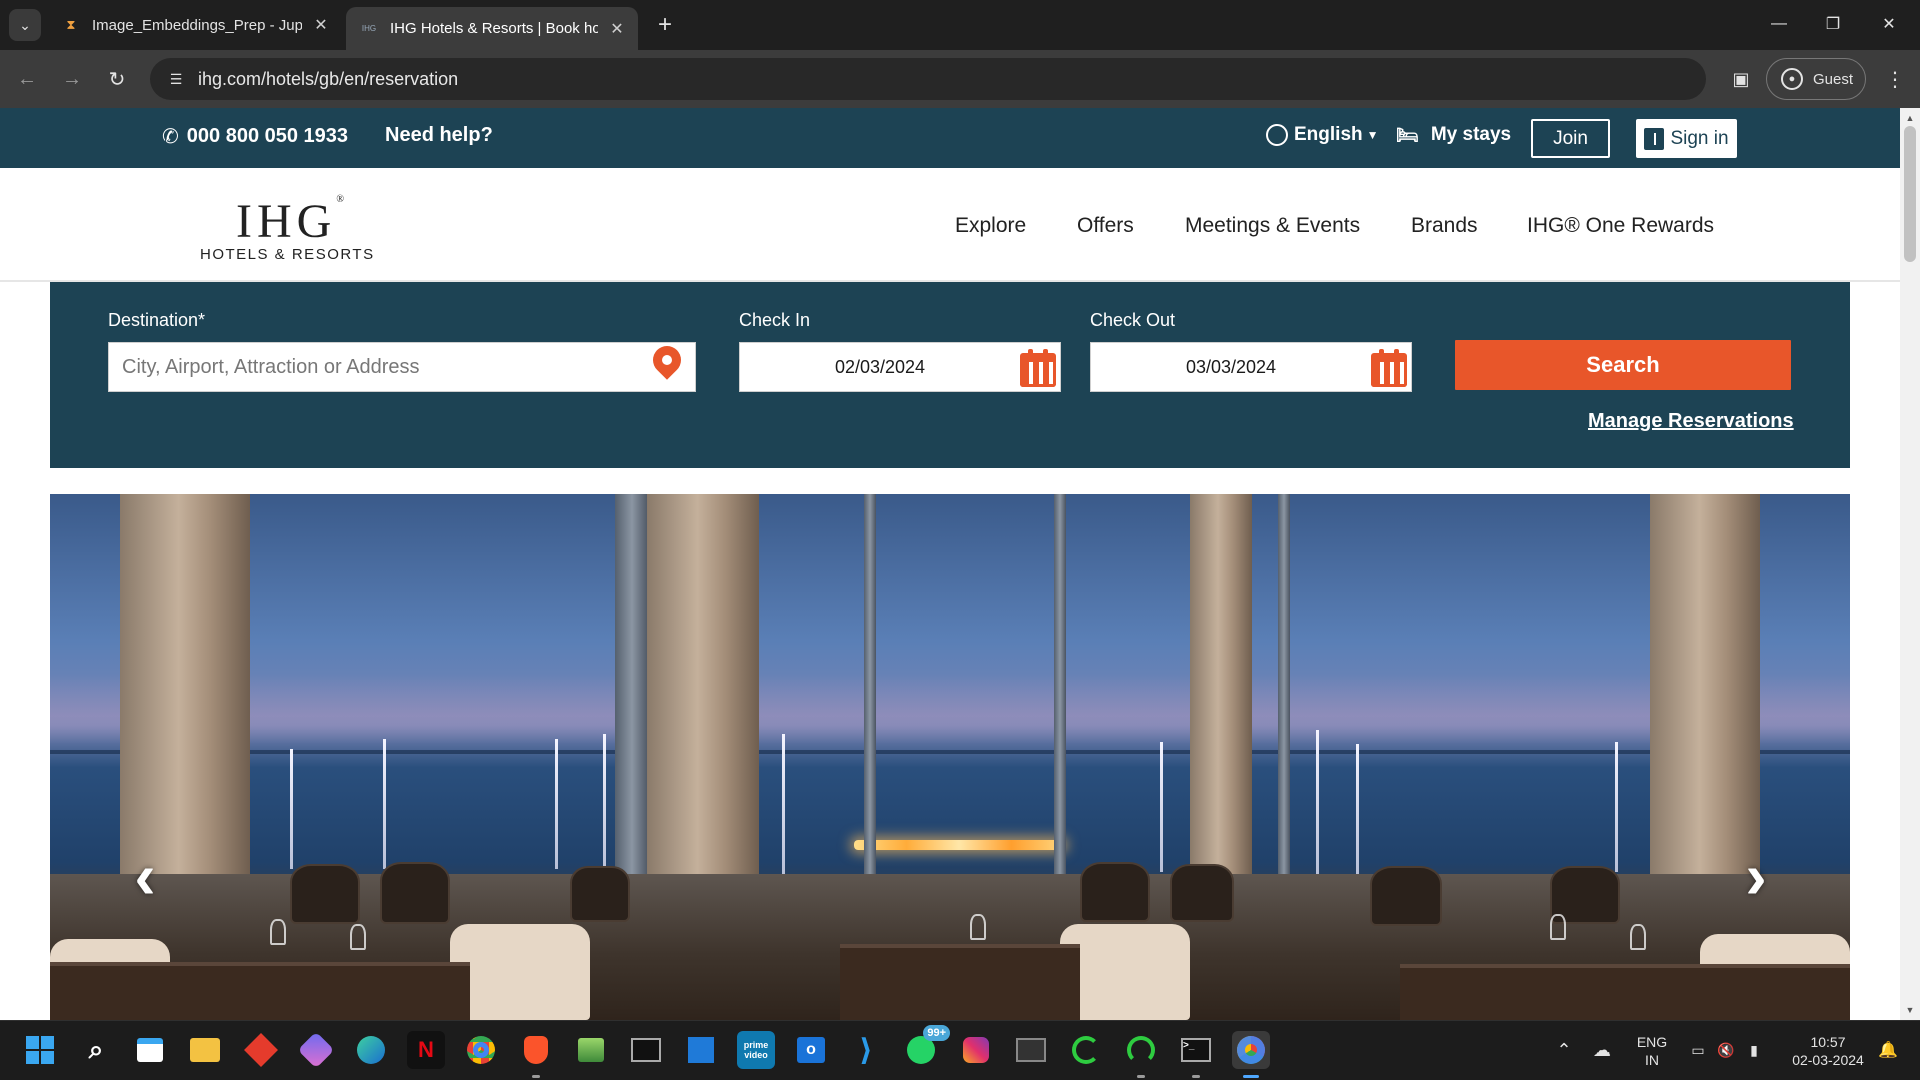 The height and width of the screenshot is (1080, 1920). What do you see at coordinates (1105, 226) in the screenshot?
I see `nav-offers: Offers` at bounding box center [1105, 226].